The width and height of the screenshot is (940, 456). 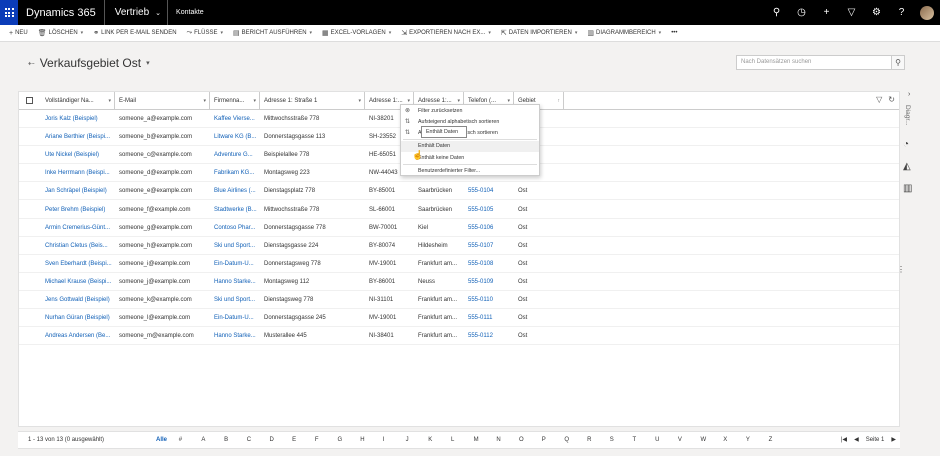 What do you see at coordinates (235, 440) in the screenshot?
I see `letter-filter-3: B` at bounding box center [235, 440].